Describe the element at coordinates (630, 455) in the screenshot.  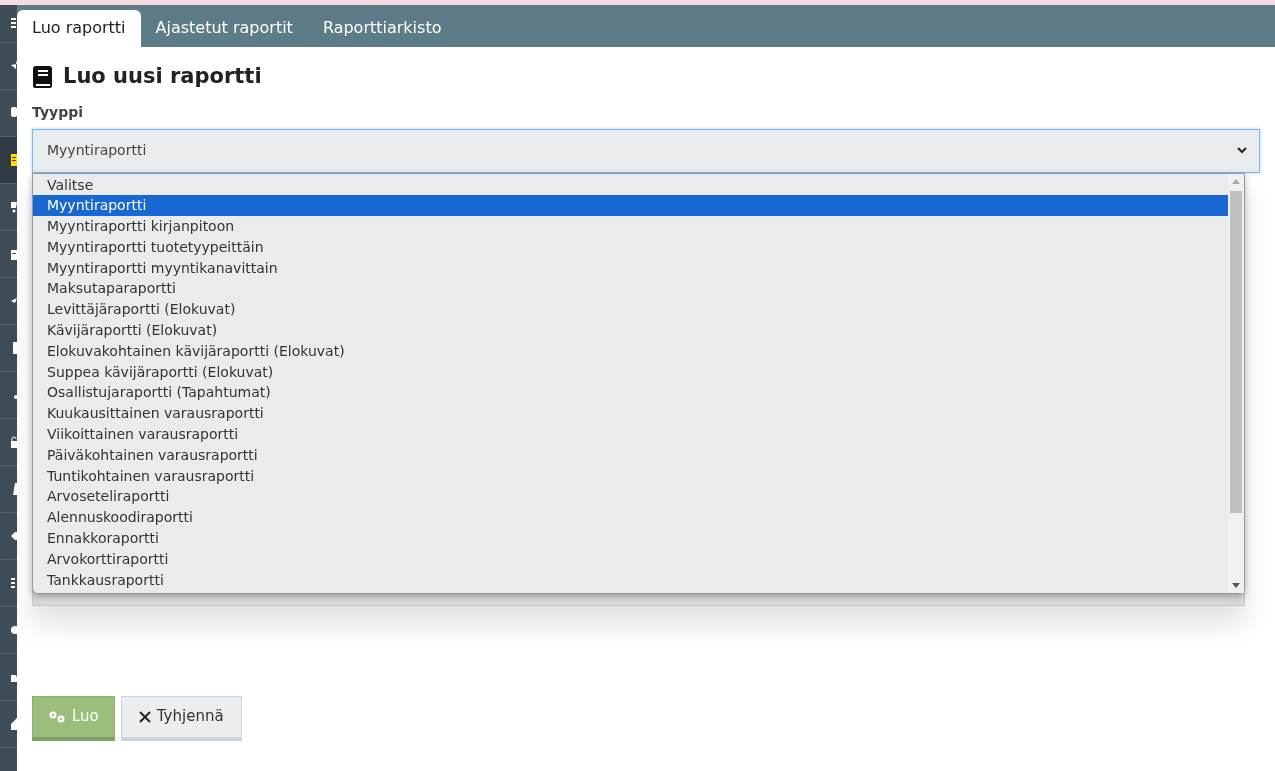
I see `dropdown-option: Päiväkohtainen varausraportti` at that location.